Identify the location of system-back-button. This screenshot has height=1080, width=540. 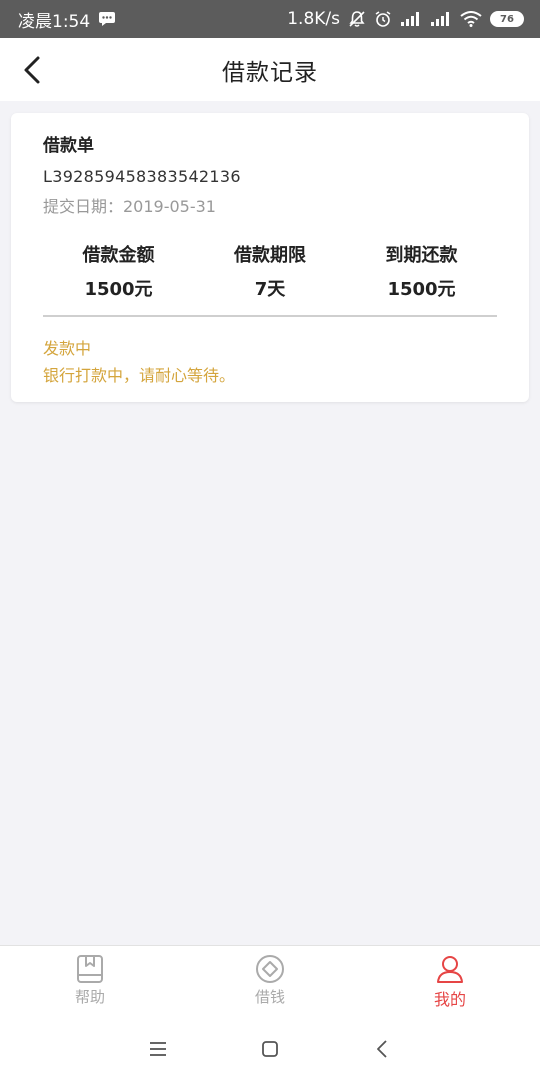
(382, 1049).